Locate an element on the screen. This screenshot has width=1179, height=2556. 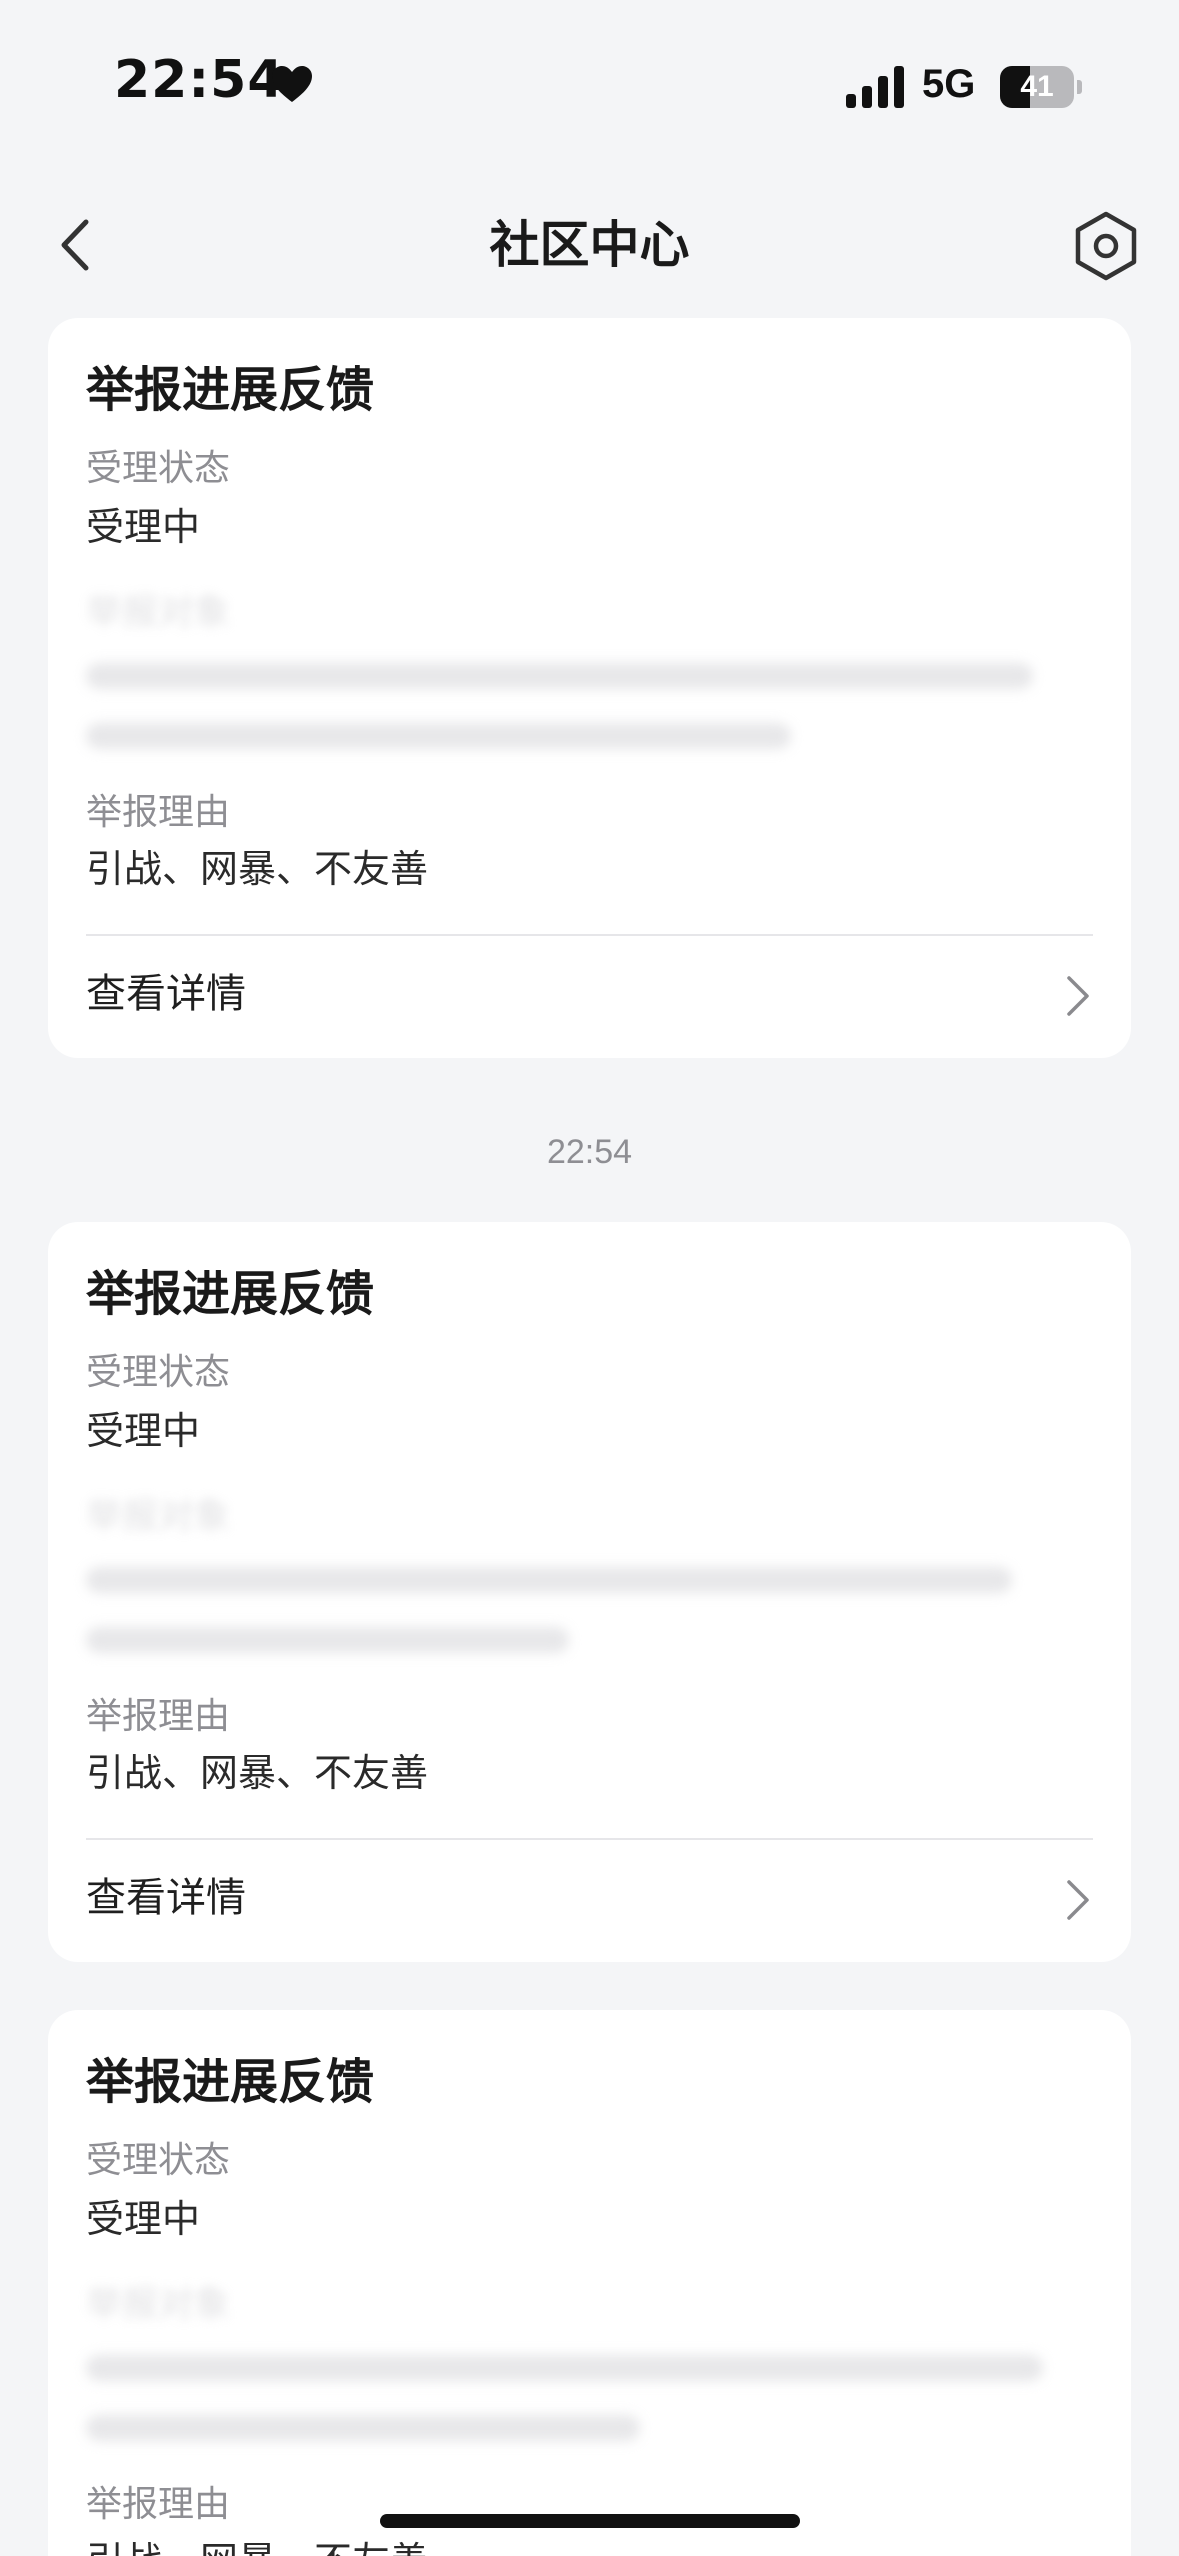
battery-level: 41 is located at coordinates (1037, 86).